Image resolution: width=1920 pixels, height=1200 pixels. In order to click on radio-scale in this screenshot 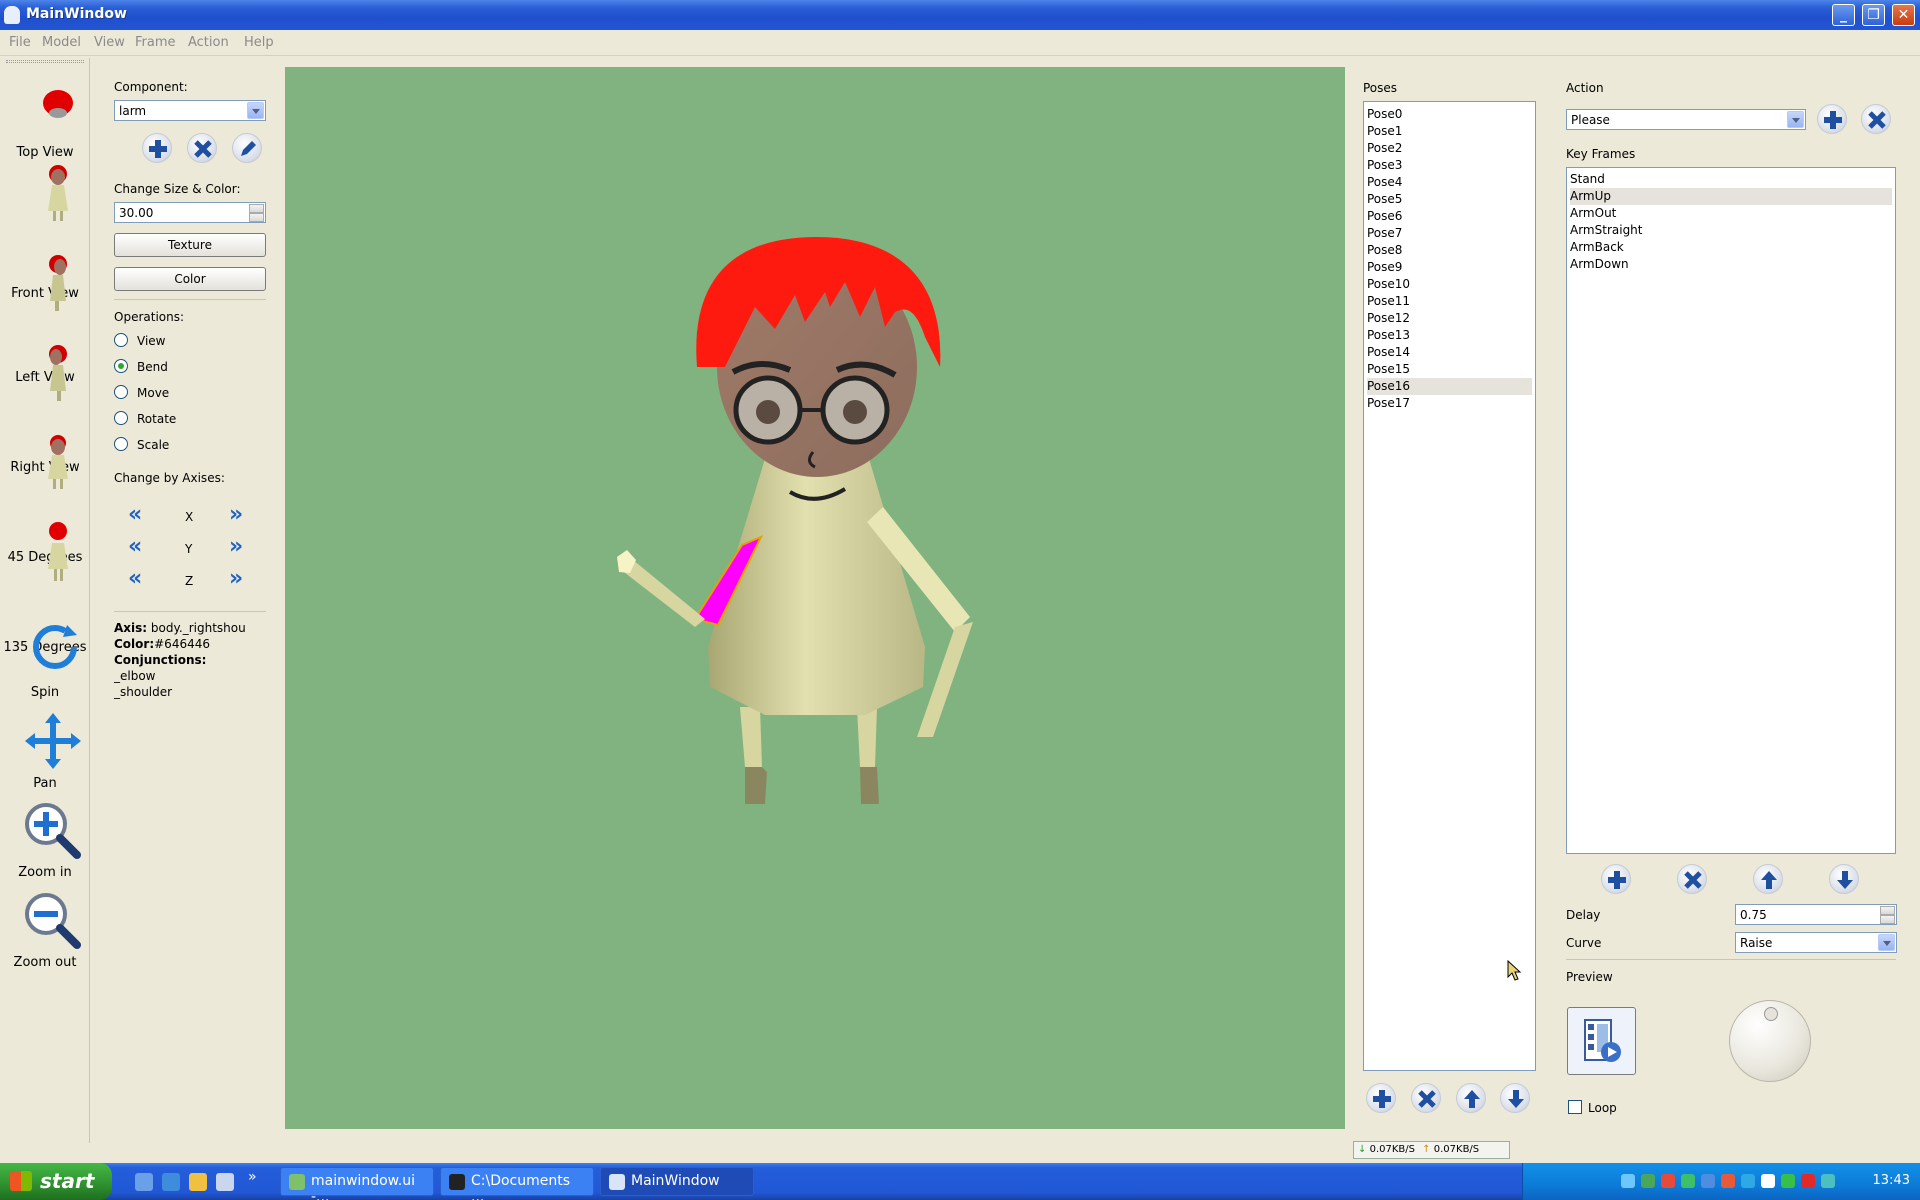, I will do `click(121, 444)`.